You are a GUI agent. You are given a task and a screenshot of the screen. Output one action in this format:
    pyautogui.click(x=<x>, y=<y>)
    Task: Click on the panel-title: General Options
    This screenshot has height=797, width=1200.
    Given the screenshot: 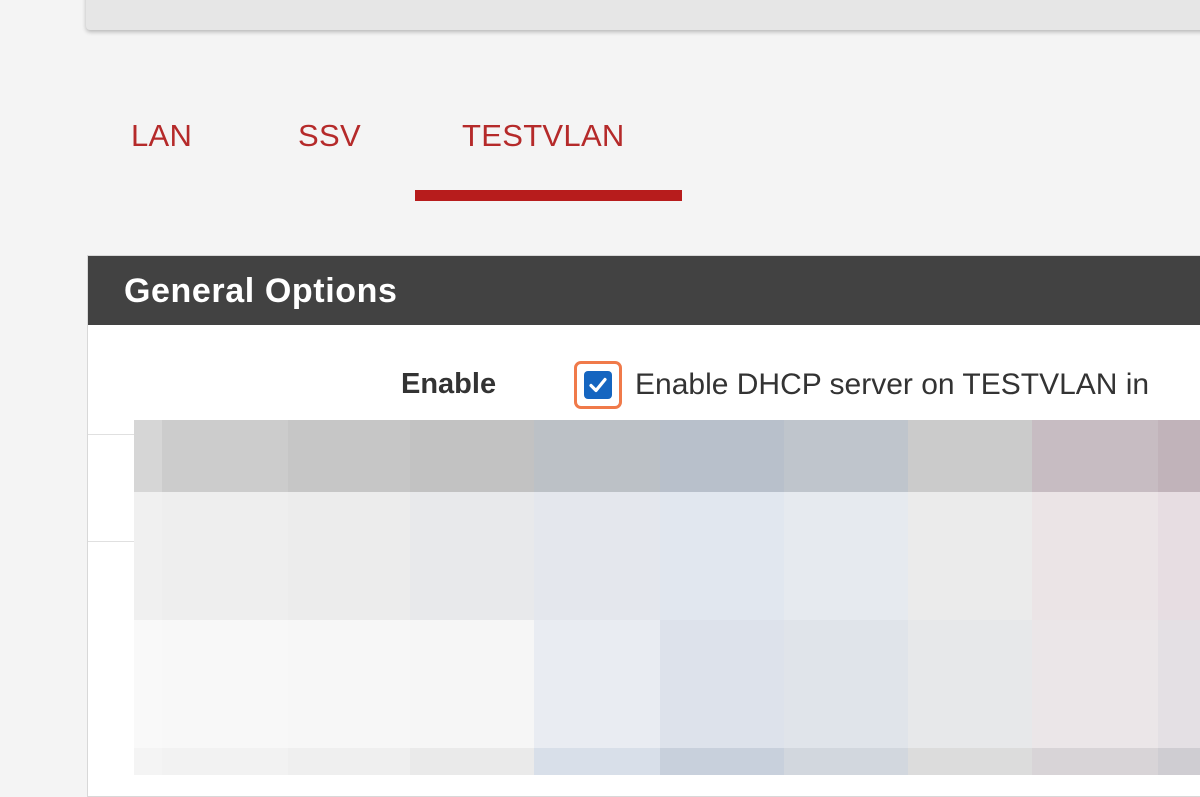 What is the action you would take?
    pyautogui.click(x=261, y=291)
    